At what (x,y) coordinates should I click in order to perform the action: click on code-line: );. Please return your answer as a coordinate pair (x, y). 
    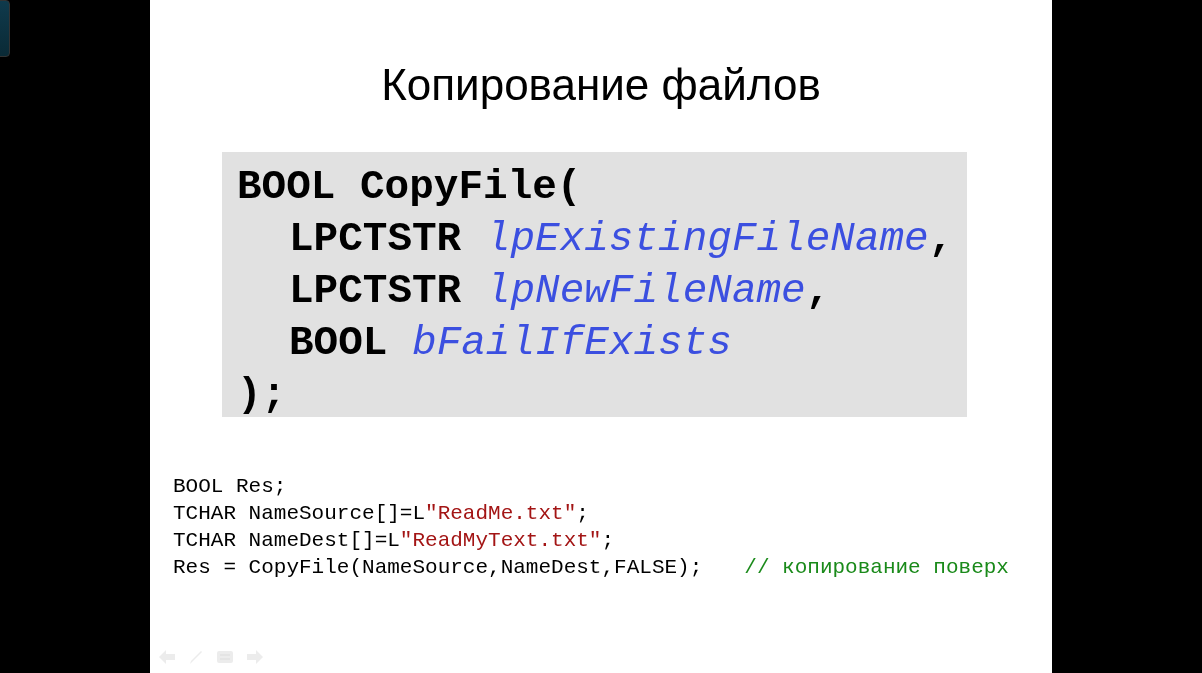
    Looking at the image, I should click on (262, 395).